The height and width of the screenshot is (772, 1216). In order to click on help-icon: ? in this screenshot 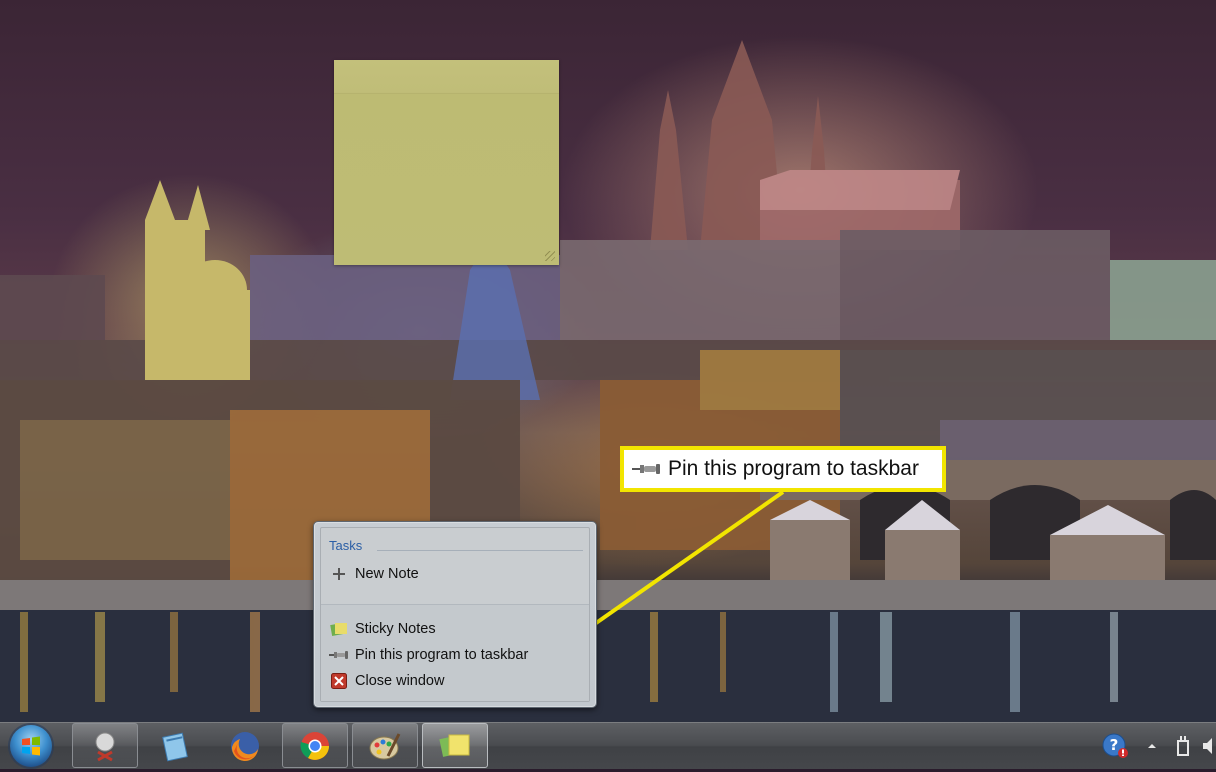, I will do `click(1115, 746)`.